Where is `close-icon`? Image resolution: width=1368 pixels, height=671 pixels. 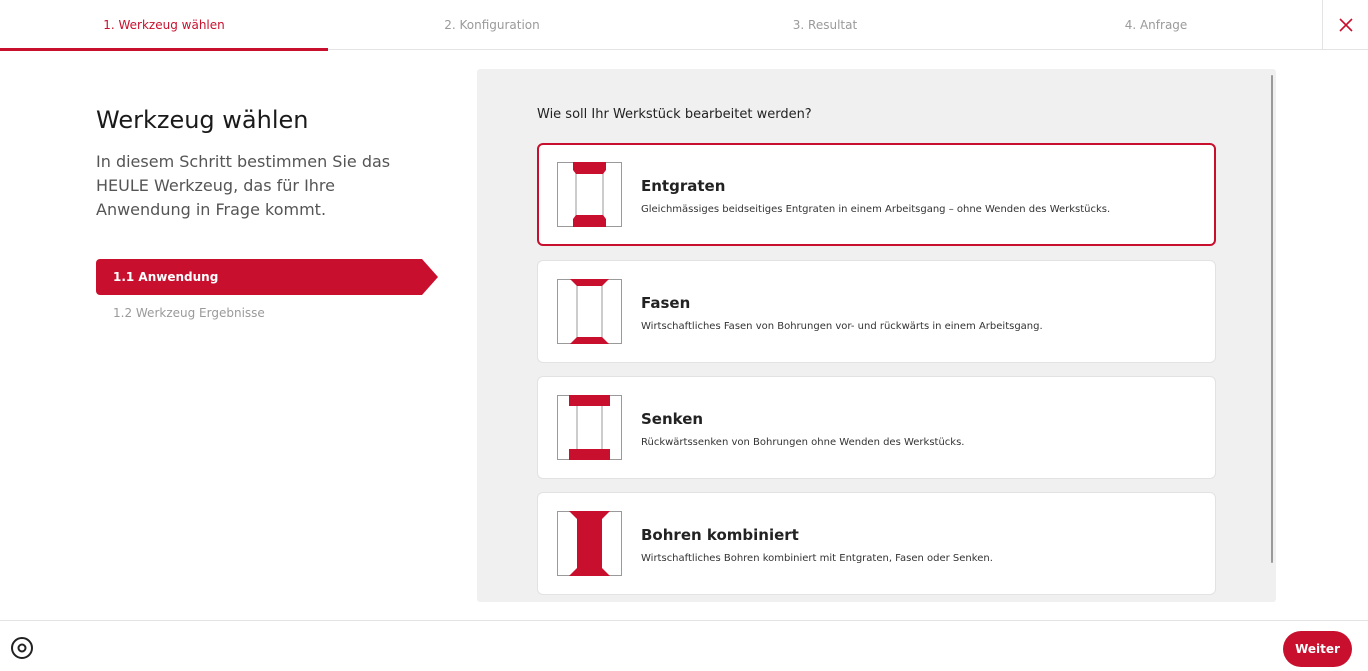
close-icon is located at coordinates (1345, 25).